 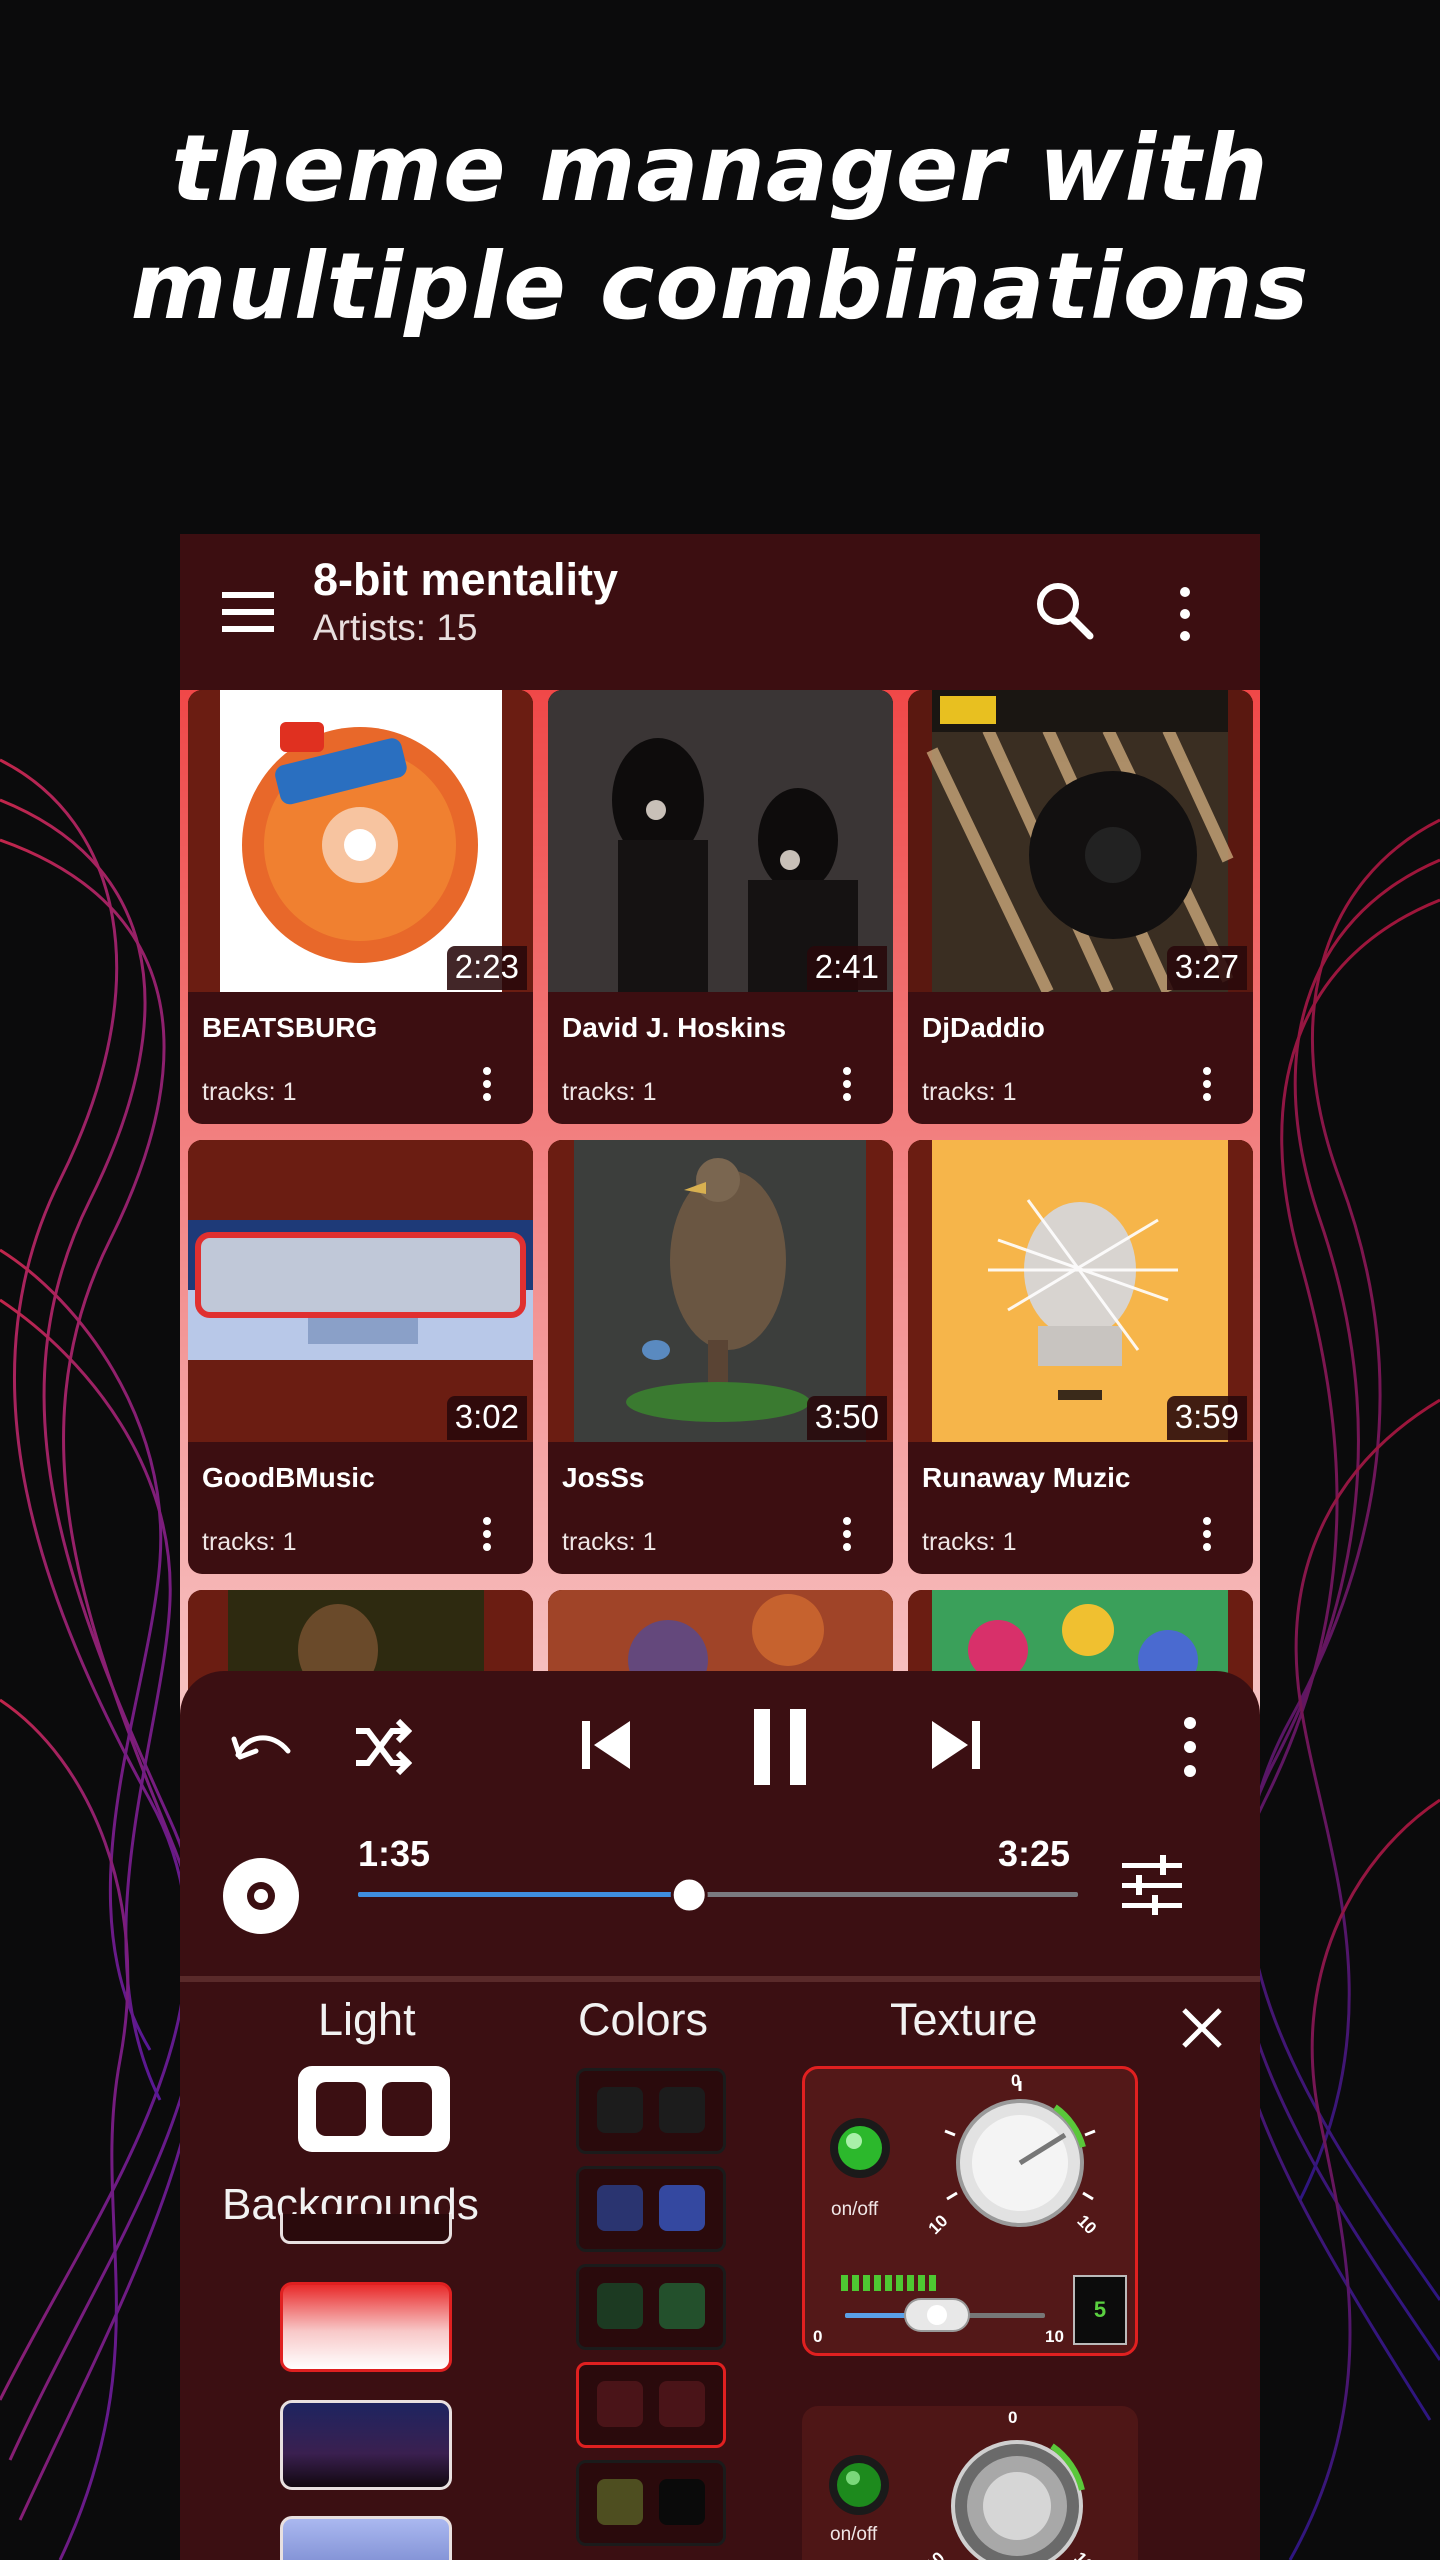 What do you see at coordinates (983, 1027) in the screenshot?
I see `artist-name: DjDaddio` at bounding box center [983, 1027].